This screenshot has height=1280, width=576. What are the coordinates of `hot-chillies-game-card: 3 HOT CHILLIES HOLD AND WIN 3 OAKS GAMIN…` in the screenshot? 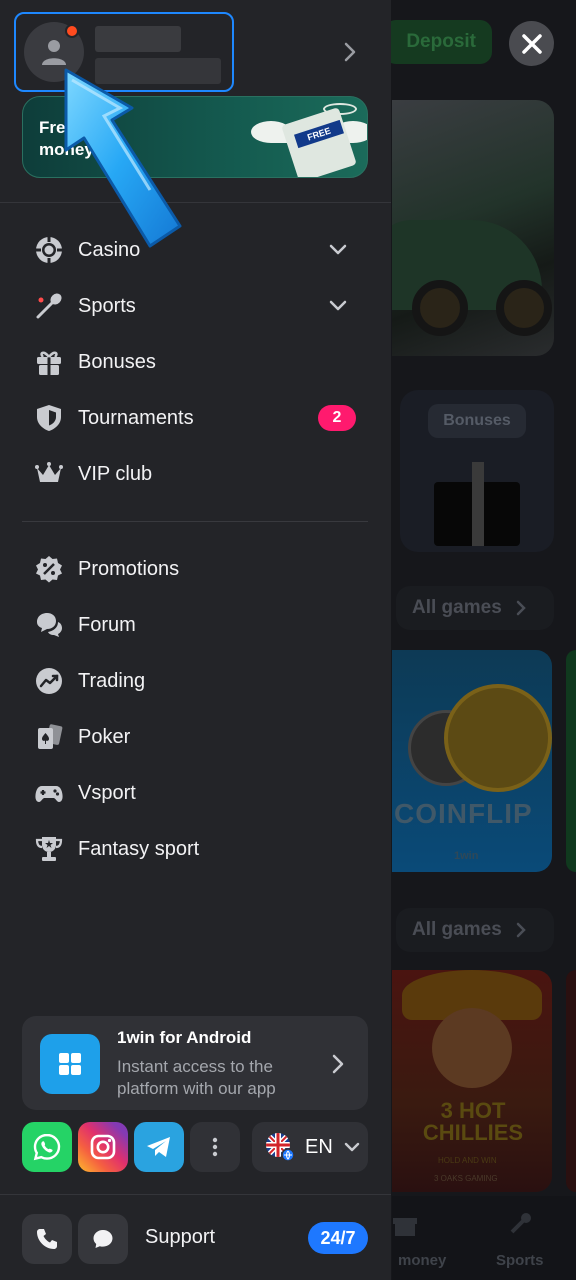 It's located at (472, 1081).